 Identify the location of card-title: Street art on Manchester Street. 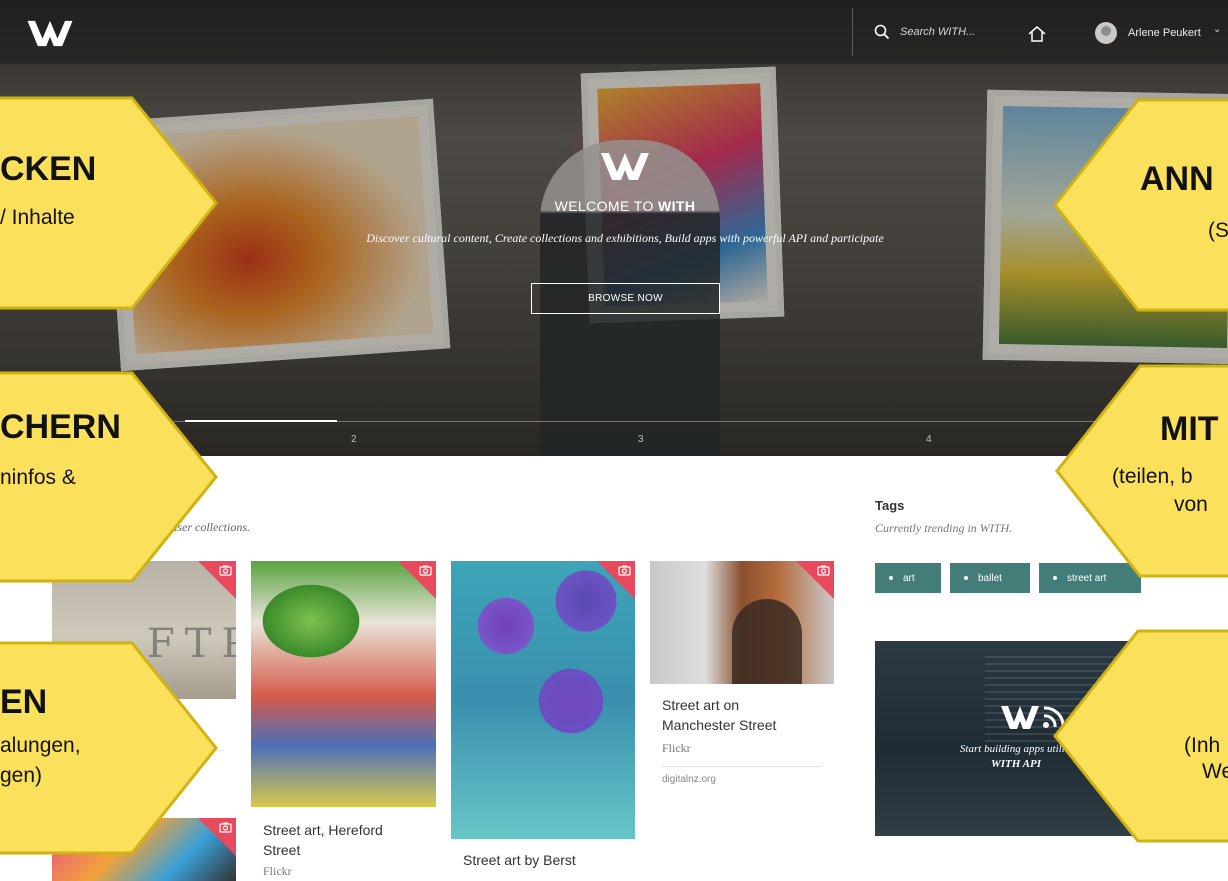
(737, 715).